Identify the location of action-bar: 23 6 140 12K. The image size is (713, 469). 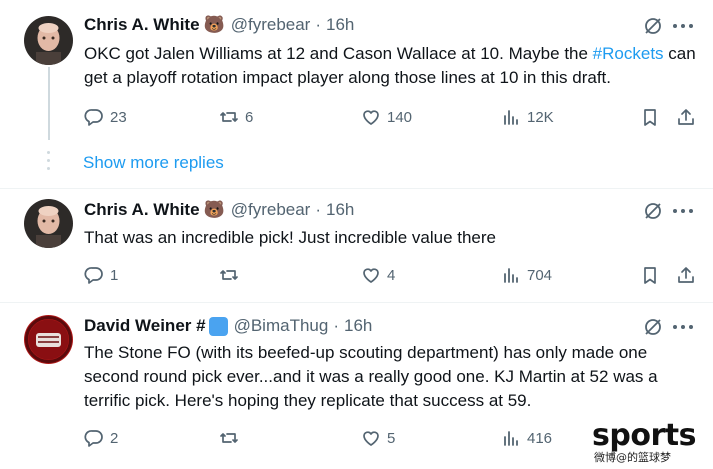
(394, 117).